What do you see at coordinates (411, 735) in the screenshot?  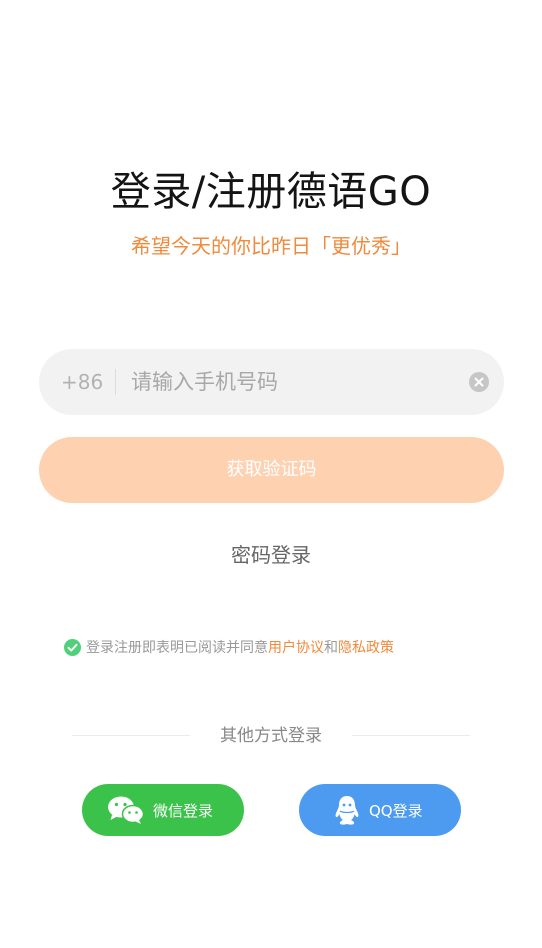 I see `divider-right` at bounding box center [411, 735].